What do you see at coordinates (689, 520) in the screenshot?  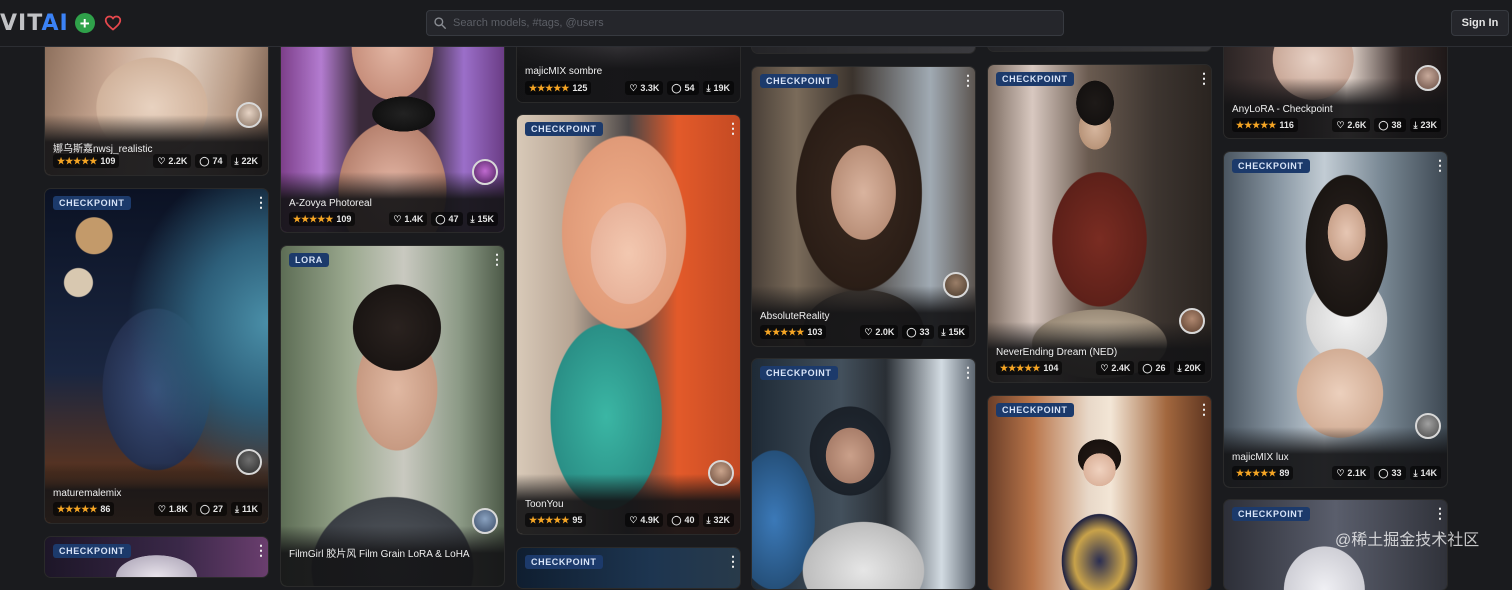 I see `comments-count: 40` at bounding box center [689, 520].